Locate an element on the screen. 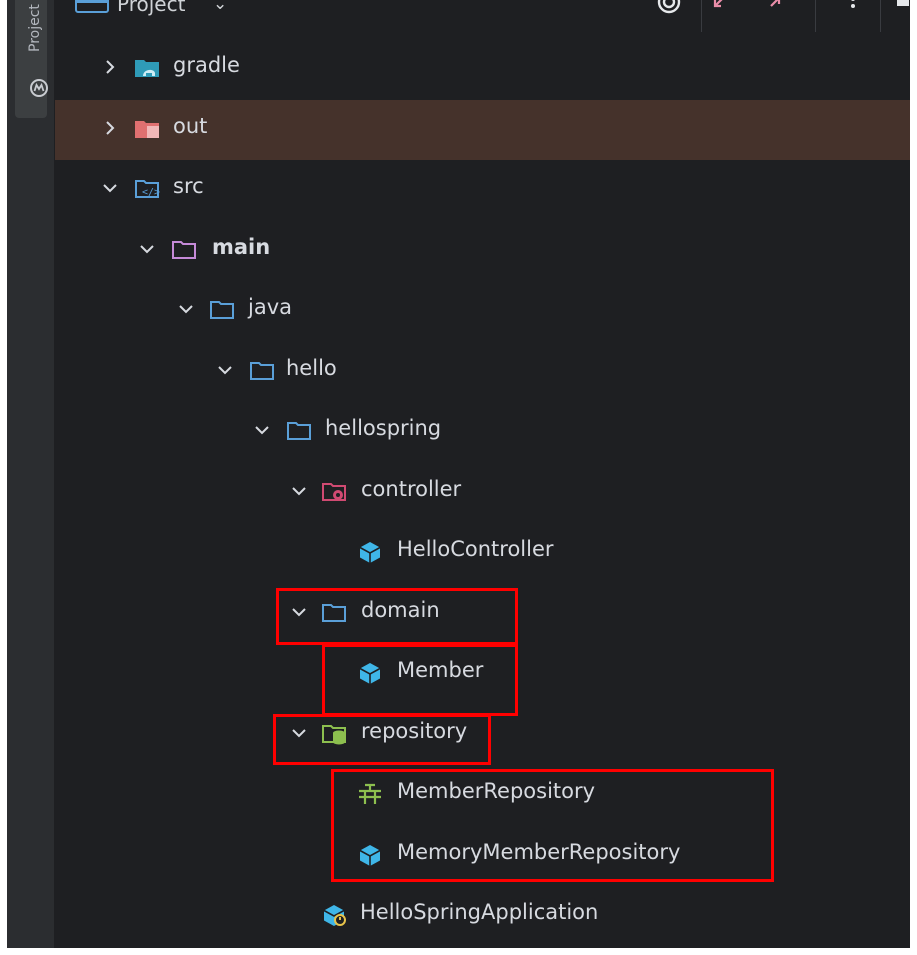 Image resolution: width=917 pixels, height=955 pixels. collapse-all-icon is located at coordinates (719, 8).